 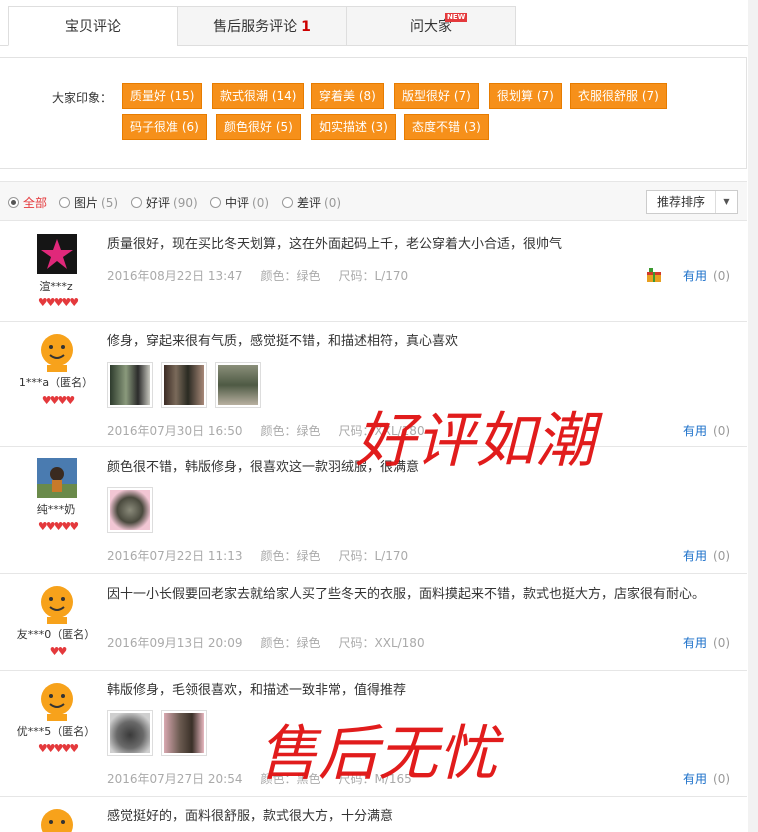 What do you see at coordinates (436, 96) in the screenshot?
I see `impression-tag: 版型很好 (7)` at bounding box center [436, 96].